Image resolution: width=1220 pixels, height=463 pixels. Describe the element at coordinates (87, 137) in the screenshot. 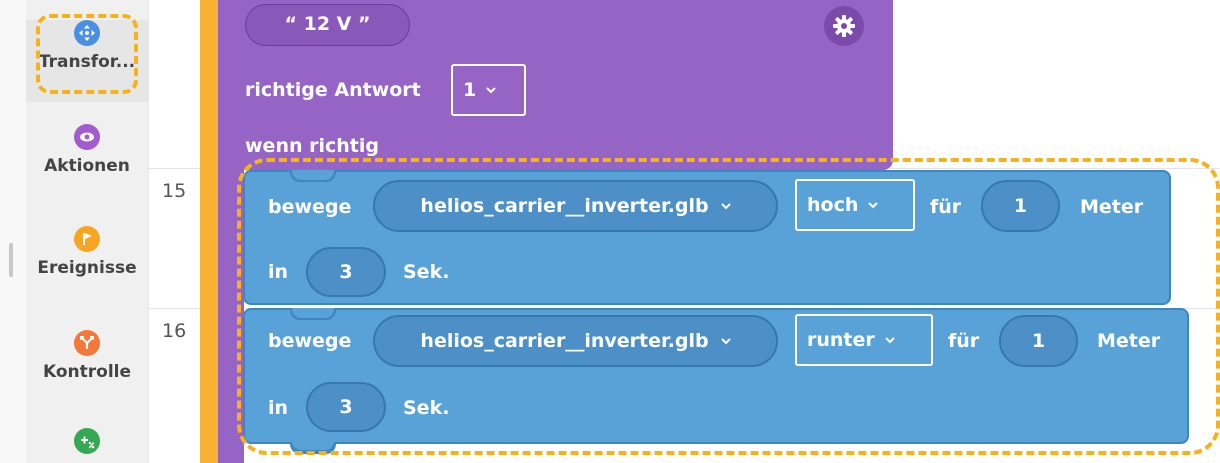

I see `eye-icon` at that location.